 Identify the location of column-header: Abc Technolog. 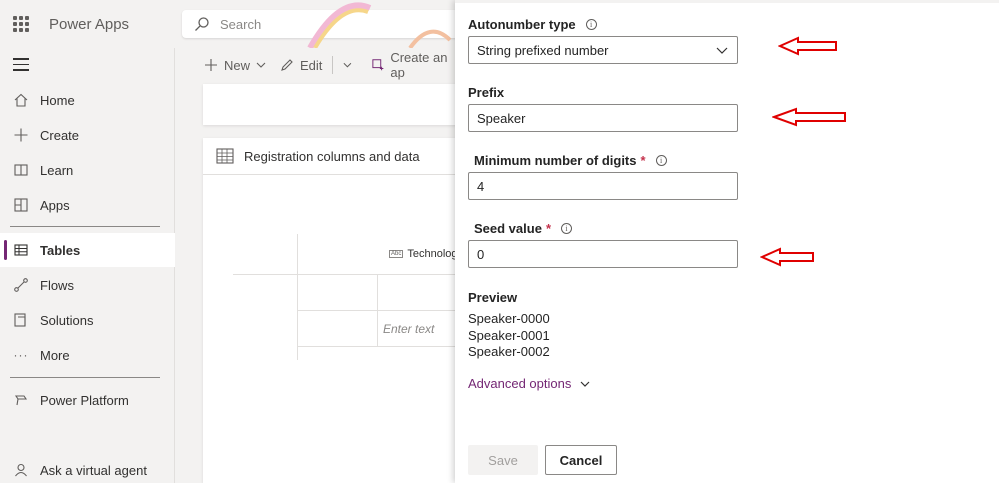
(423, 254).